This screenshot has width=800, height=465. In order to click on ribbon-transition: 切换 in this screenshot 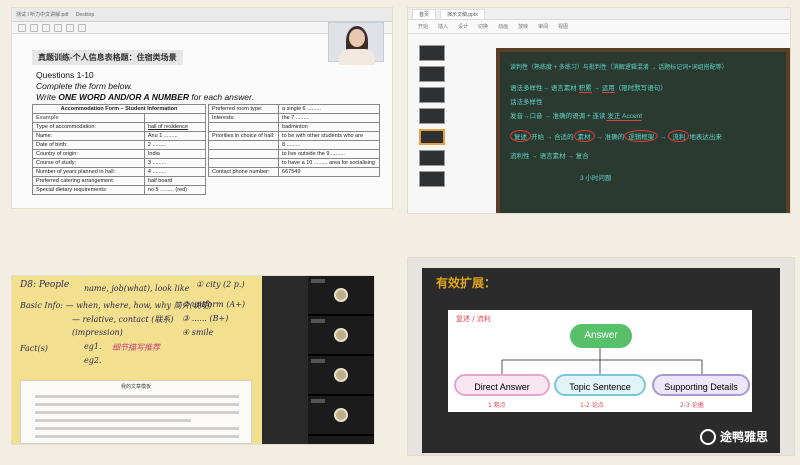, I will do `click(483, 26)`.